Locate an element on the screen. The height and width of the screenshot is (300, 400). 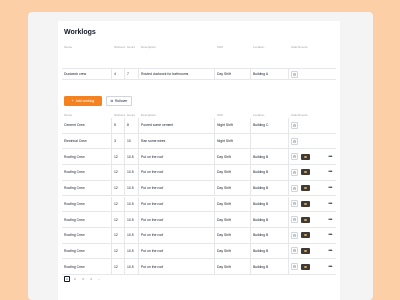
next-page-button: › is located at coordinates (99, 279).